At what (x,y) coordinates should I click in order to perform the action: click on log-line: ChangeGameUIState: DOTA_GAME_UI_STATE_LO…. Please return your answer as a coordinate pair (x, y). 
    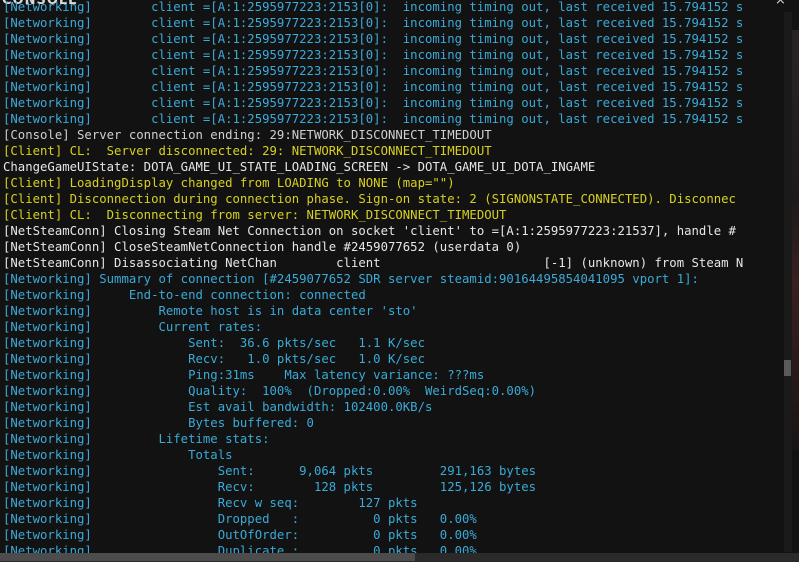
    Looking at the image, I should click on (299, 167).